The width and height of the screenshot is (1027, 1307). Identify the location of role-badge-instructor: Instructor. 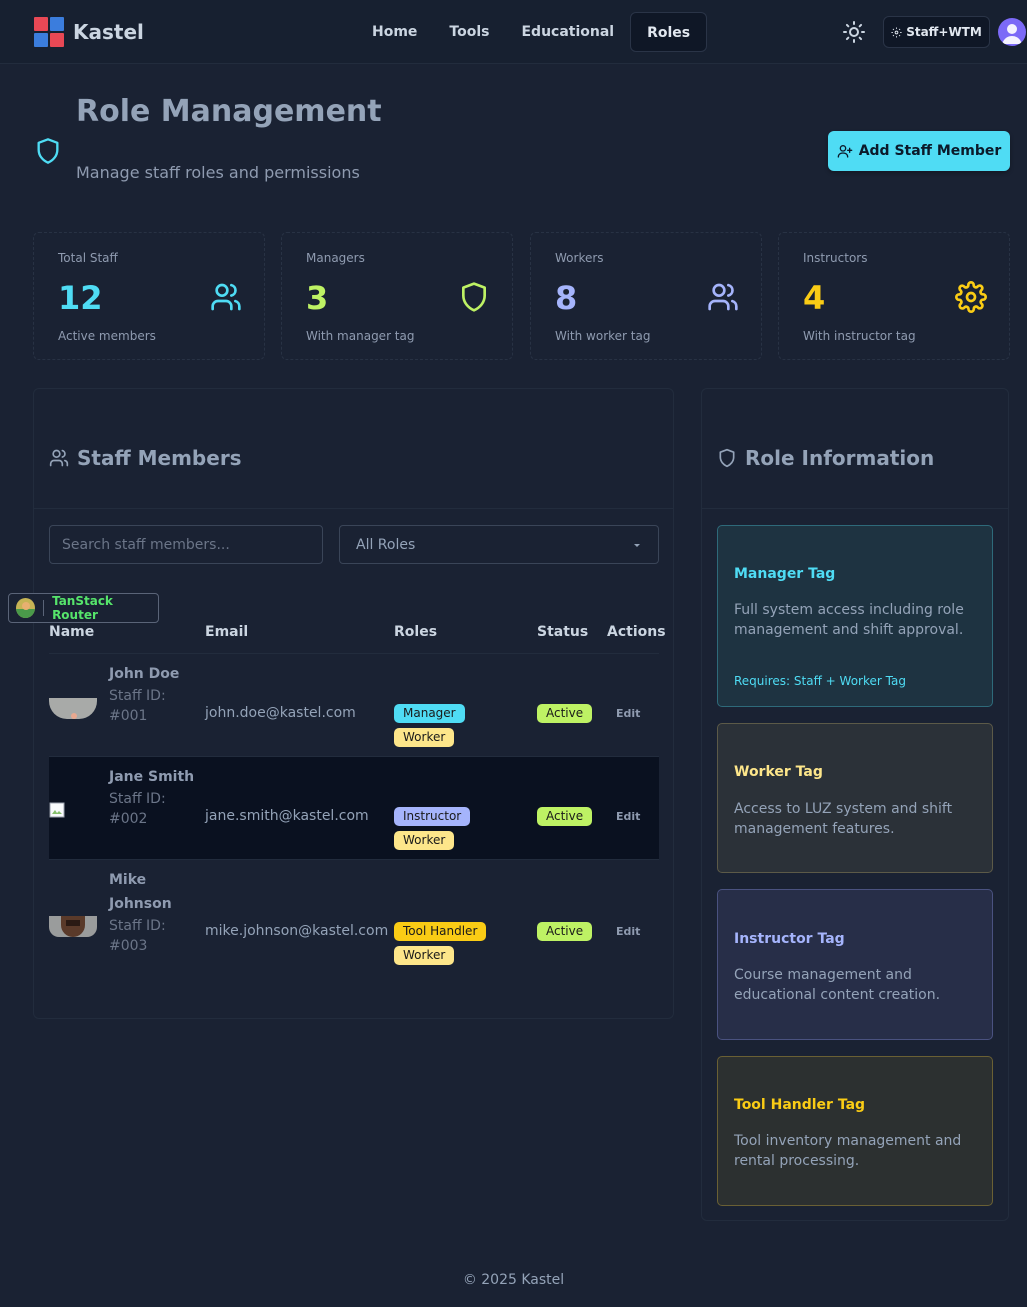
(432, 816).